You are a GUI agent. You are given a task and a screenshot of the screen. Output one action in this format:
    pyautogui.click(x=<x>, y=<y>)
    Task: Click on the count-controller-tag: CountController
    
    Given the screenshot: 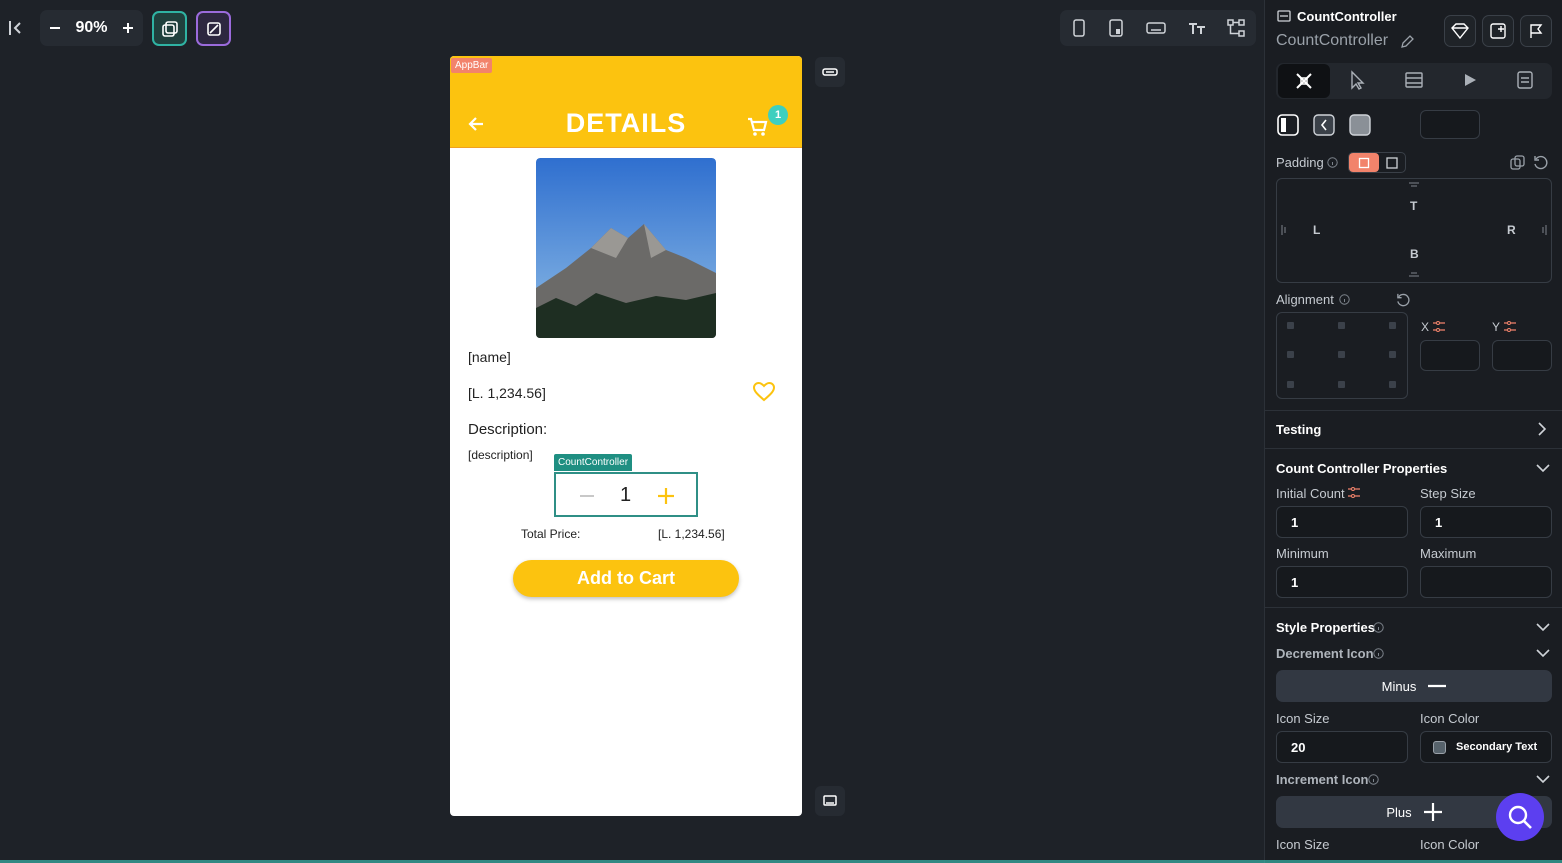 What is the action you would take?
    pyautogui.click(x=593, y=462)
    